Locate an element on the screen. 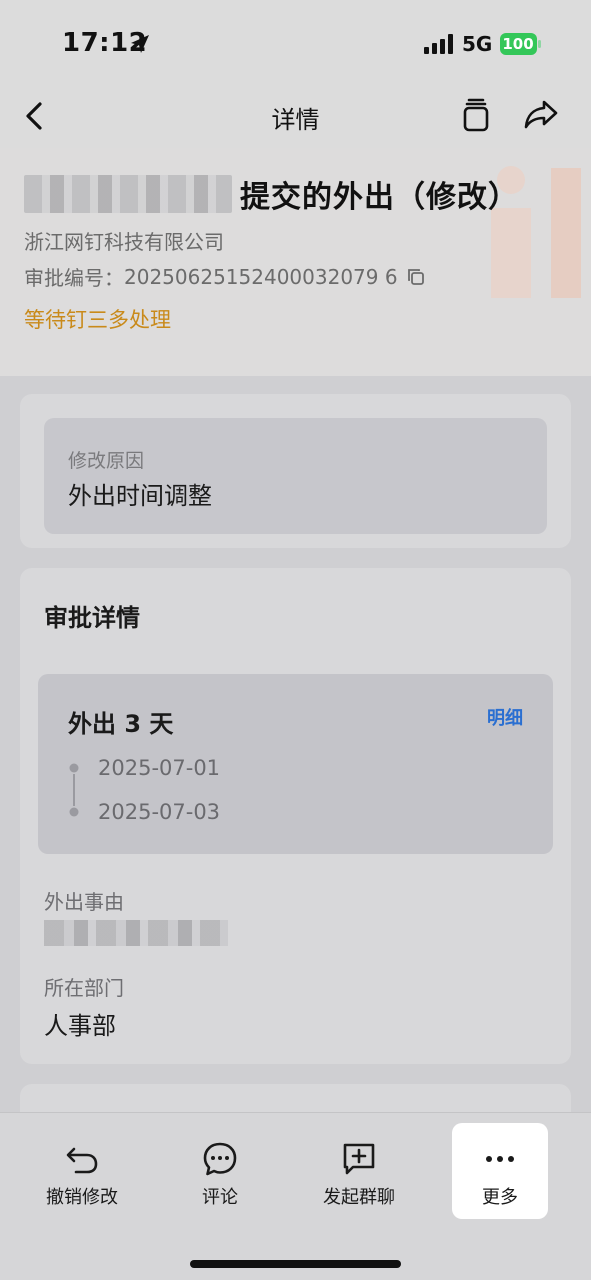 This screenshot has width=591, height=1280. group-chat-icon is located at coordinates (359, 1159).